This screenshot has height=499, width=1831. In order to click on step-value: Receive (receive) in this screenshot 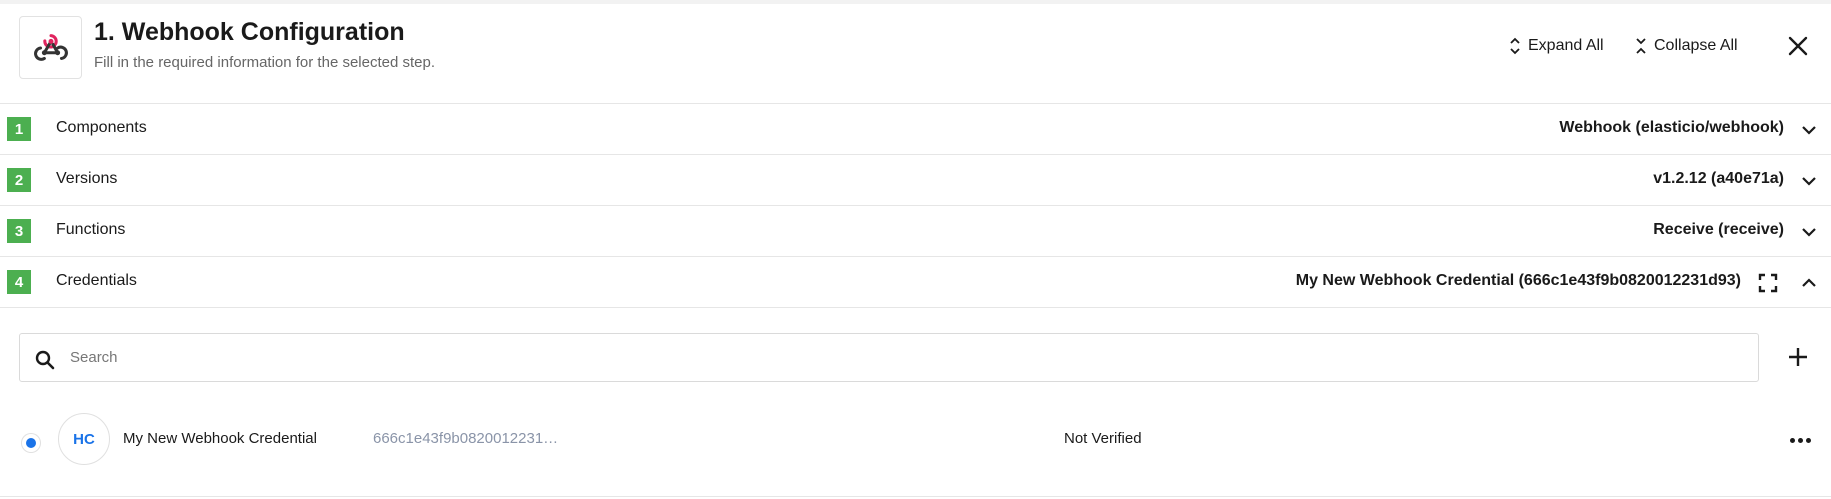, I will do `click(1718, 229)`.